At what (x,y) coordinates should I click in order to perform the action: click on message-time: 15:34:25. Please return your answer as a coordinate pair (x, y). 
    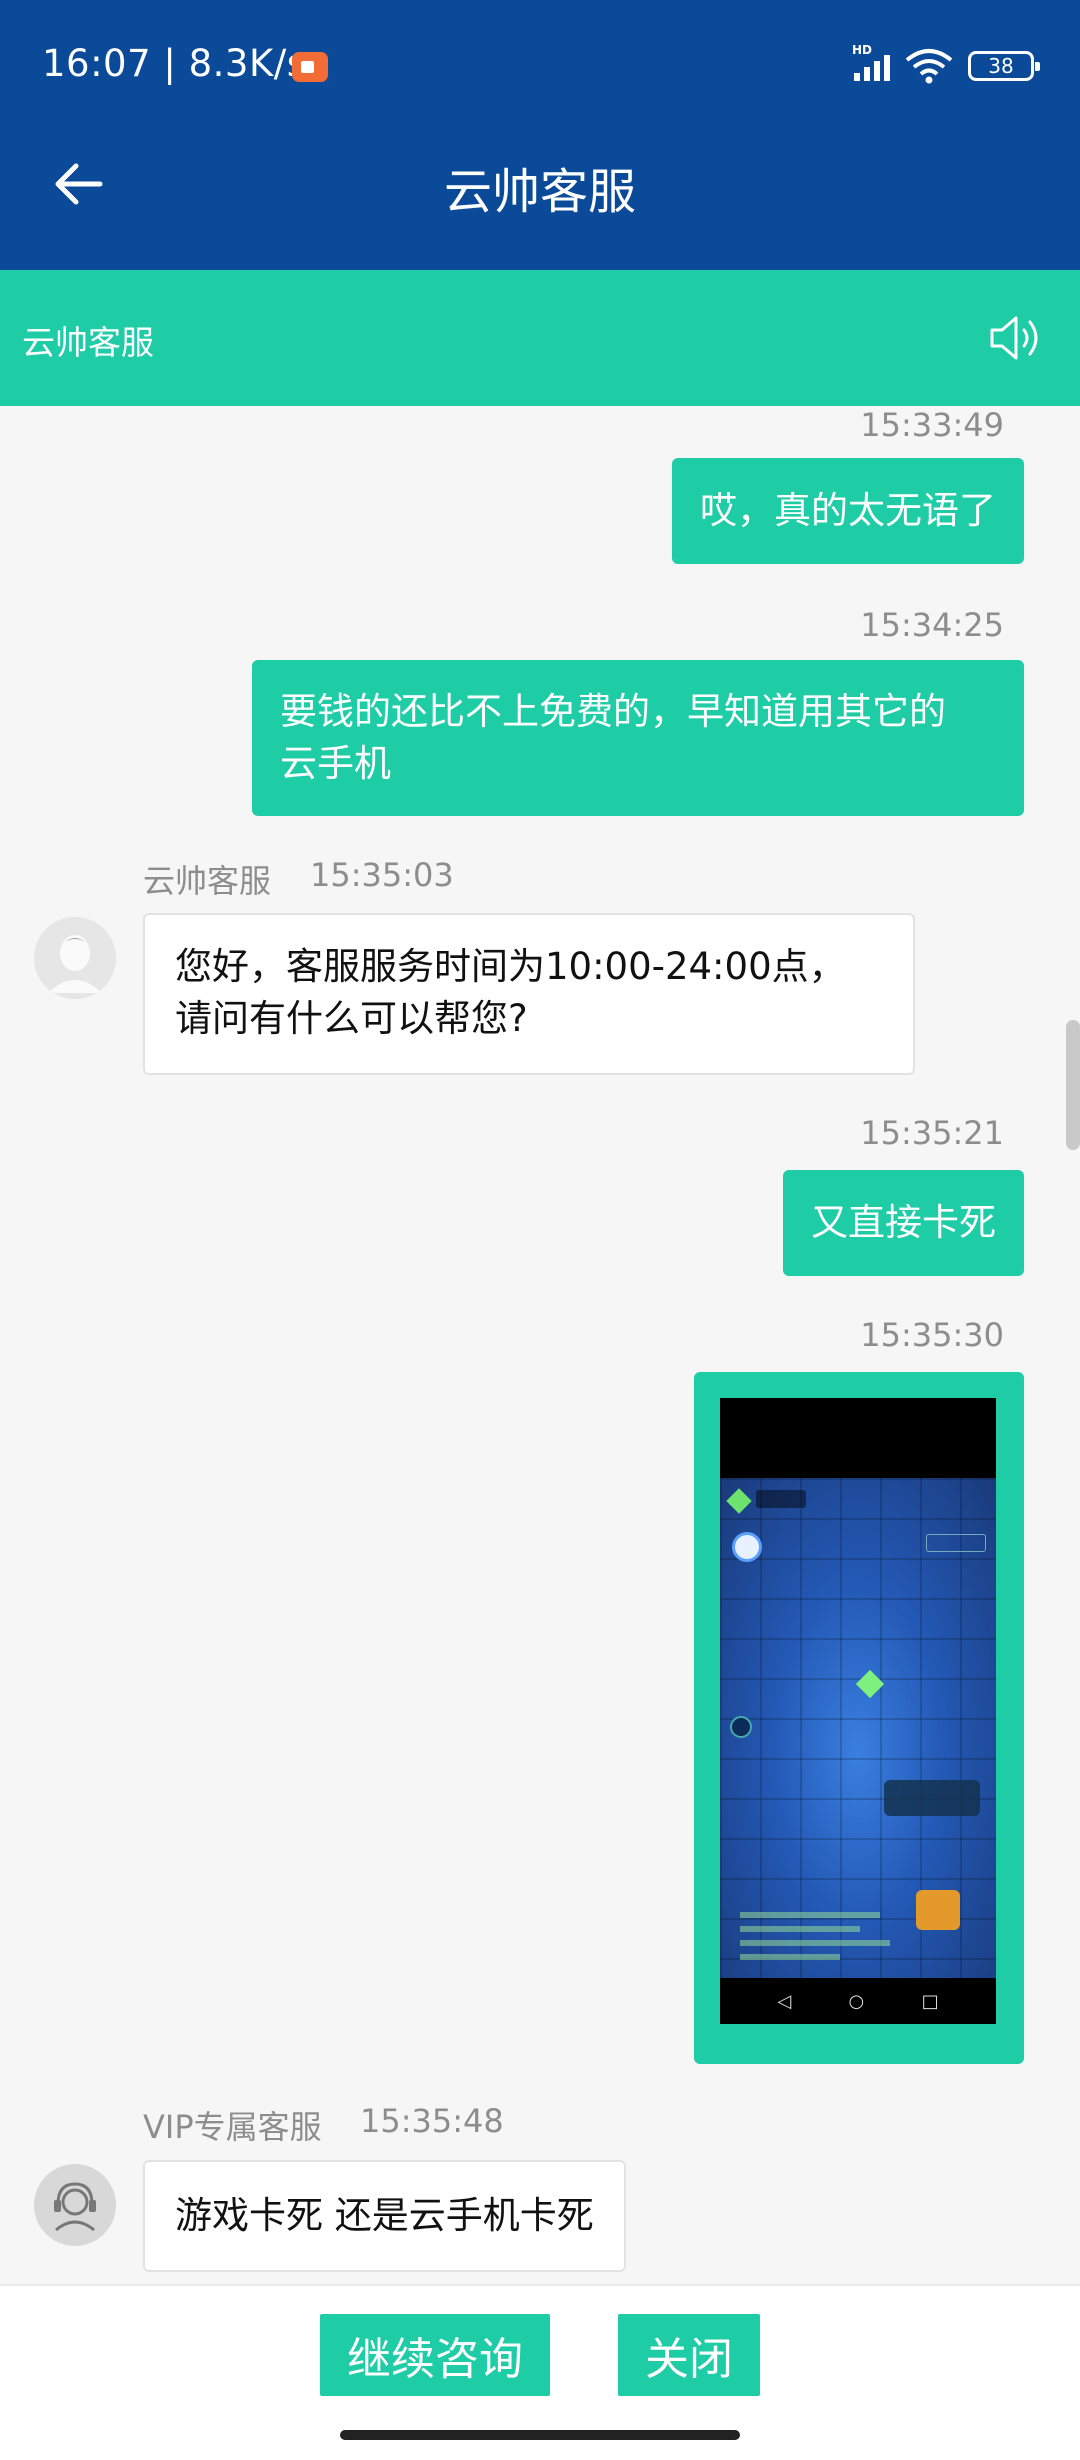
    Looking at the image, I should click on (932, 625).